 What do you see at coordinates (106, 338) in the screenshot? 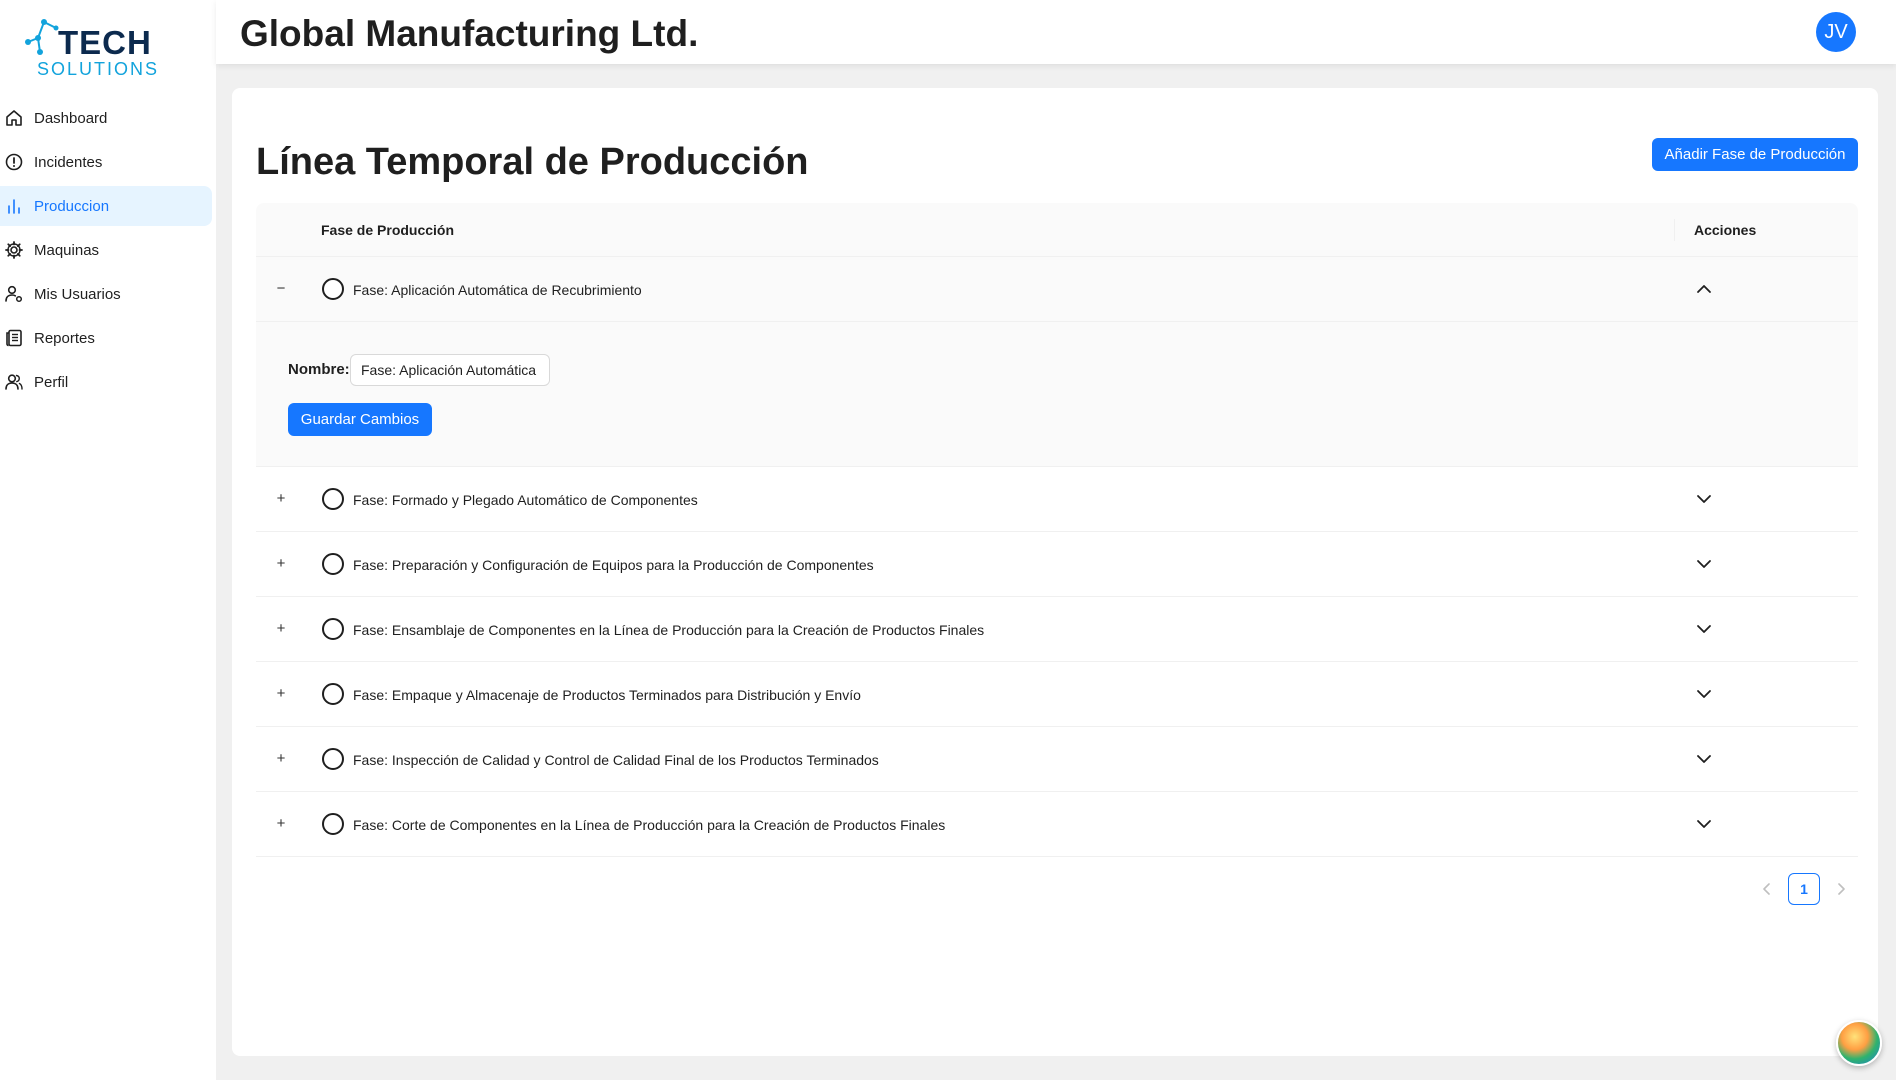
I see `sidebar-item-reportes: Reportes` at bounding box center [106, 338].